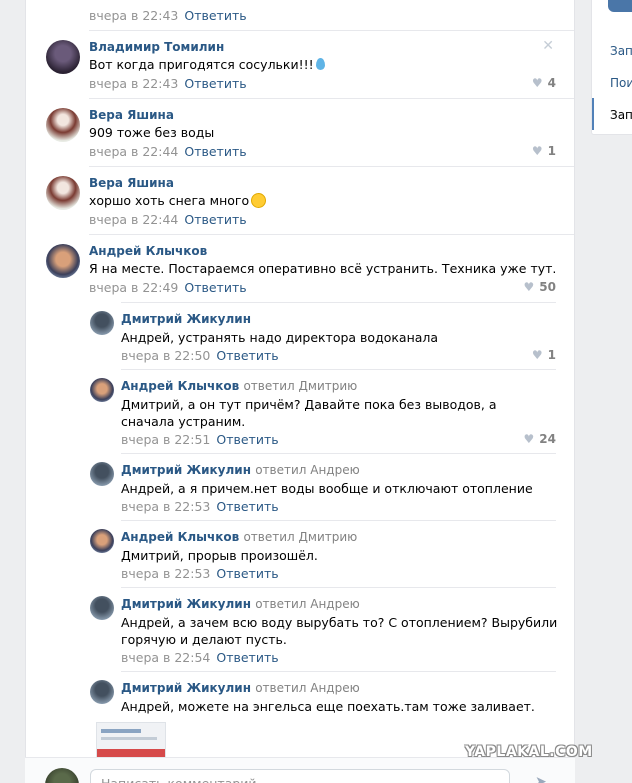 The height and width of the screenshot is (783, 632). I want to click on like-button: ♥ 24, so click(540, 439).